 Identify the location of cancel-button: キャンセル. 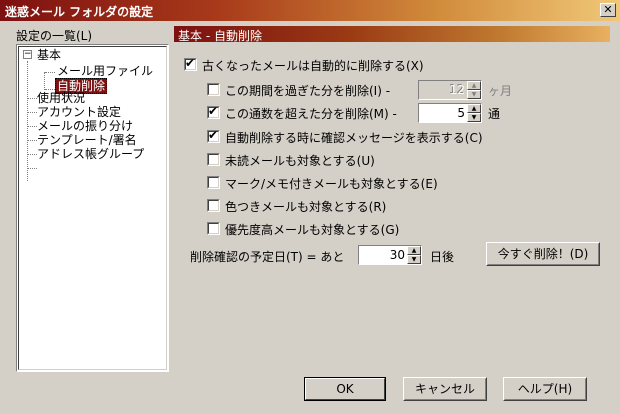
(445, 389).